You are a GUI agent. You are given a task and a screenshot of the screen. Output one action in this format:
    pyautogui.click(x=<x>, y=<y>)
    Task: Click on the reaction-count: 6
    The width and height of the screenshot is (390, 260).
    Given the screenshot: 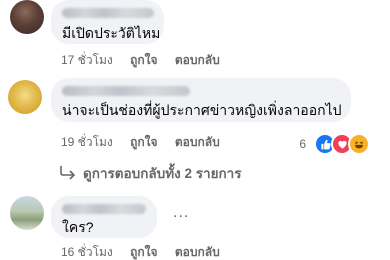 What is the action you would take?
    pyautogui.click(x=302, y=144)
    